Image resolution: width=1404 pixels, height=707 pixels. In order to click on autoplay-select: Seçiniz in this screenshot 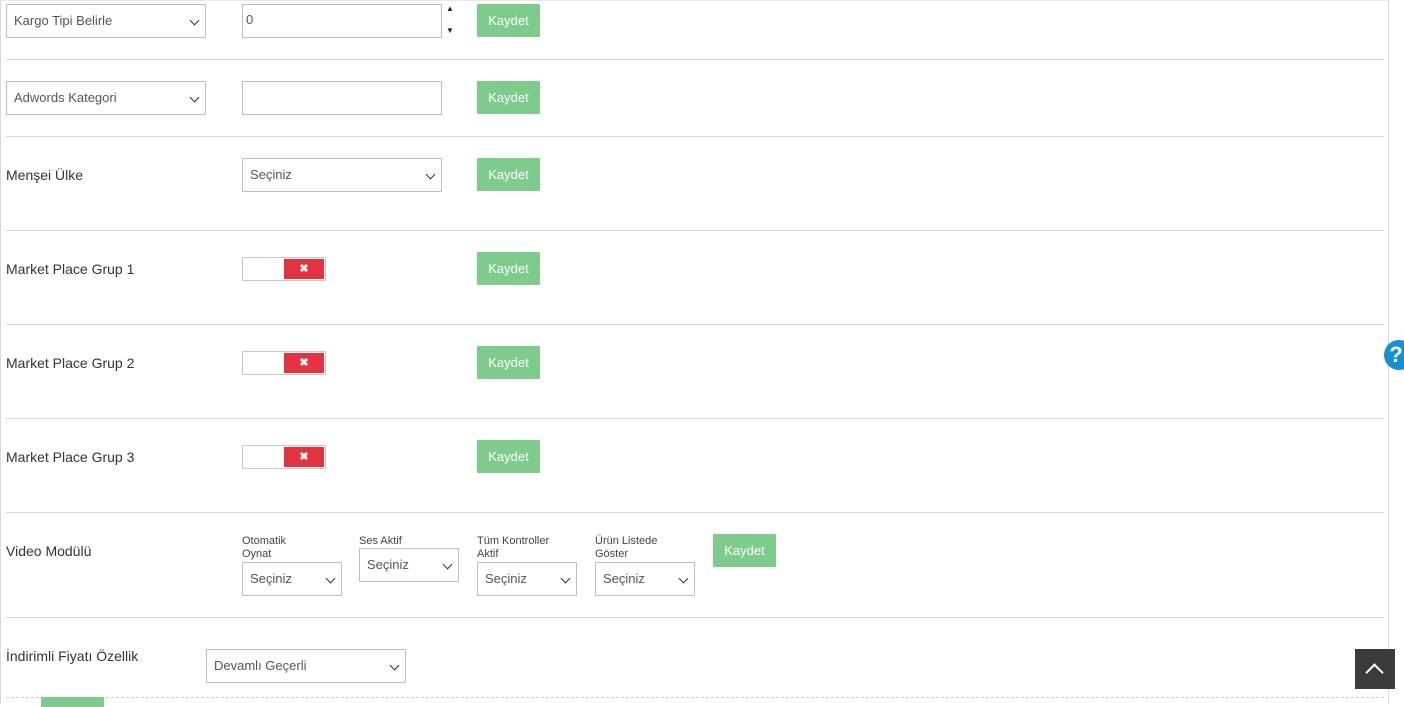, I will do `click(292, 579)`.